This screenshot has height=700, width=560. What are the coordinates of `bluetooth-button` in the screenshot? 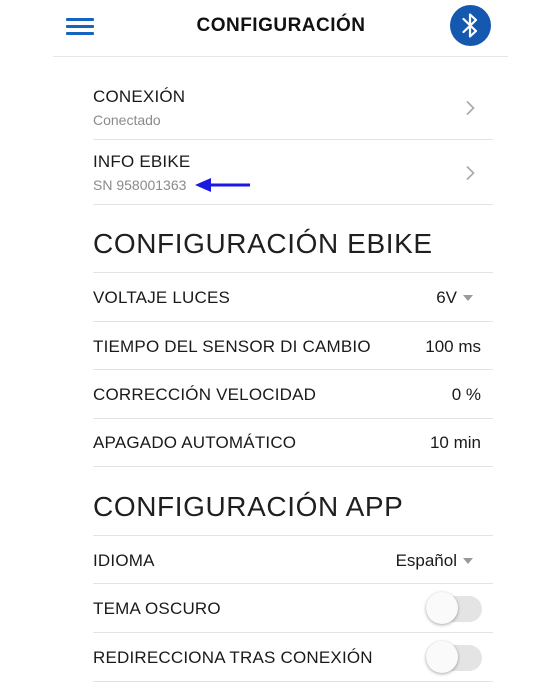 It's located at (470, 25).